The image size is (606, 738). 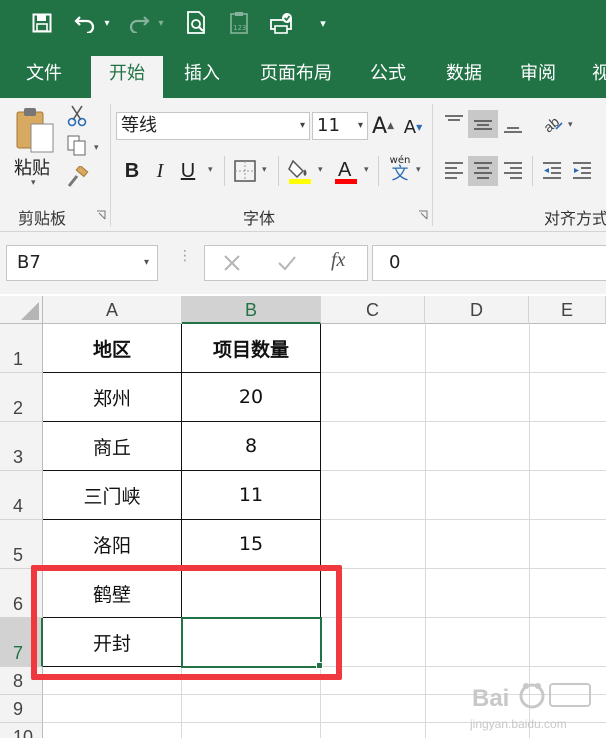 I want to click on font-name-select: 等线 ▾, so click(x=213, y=126).